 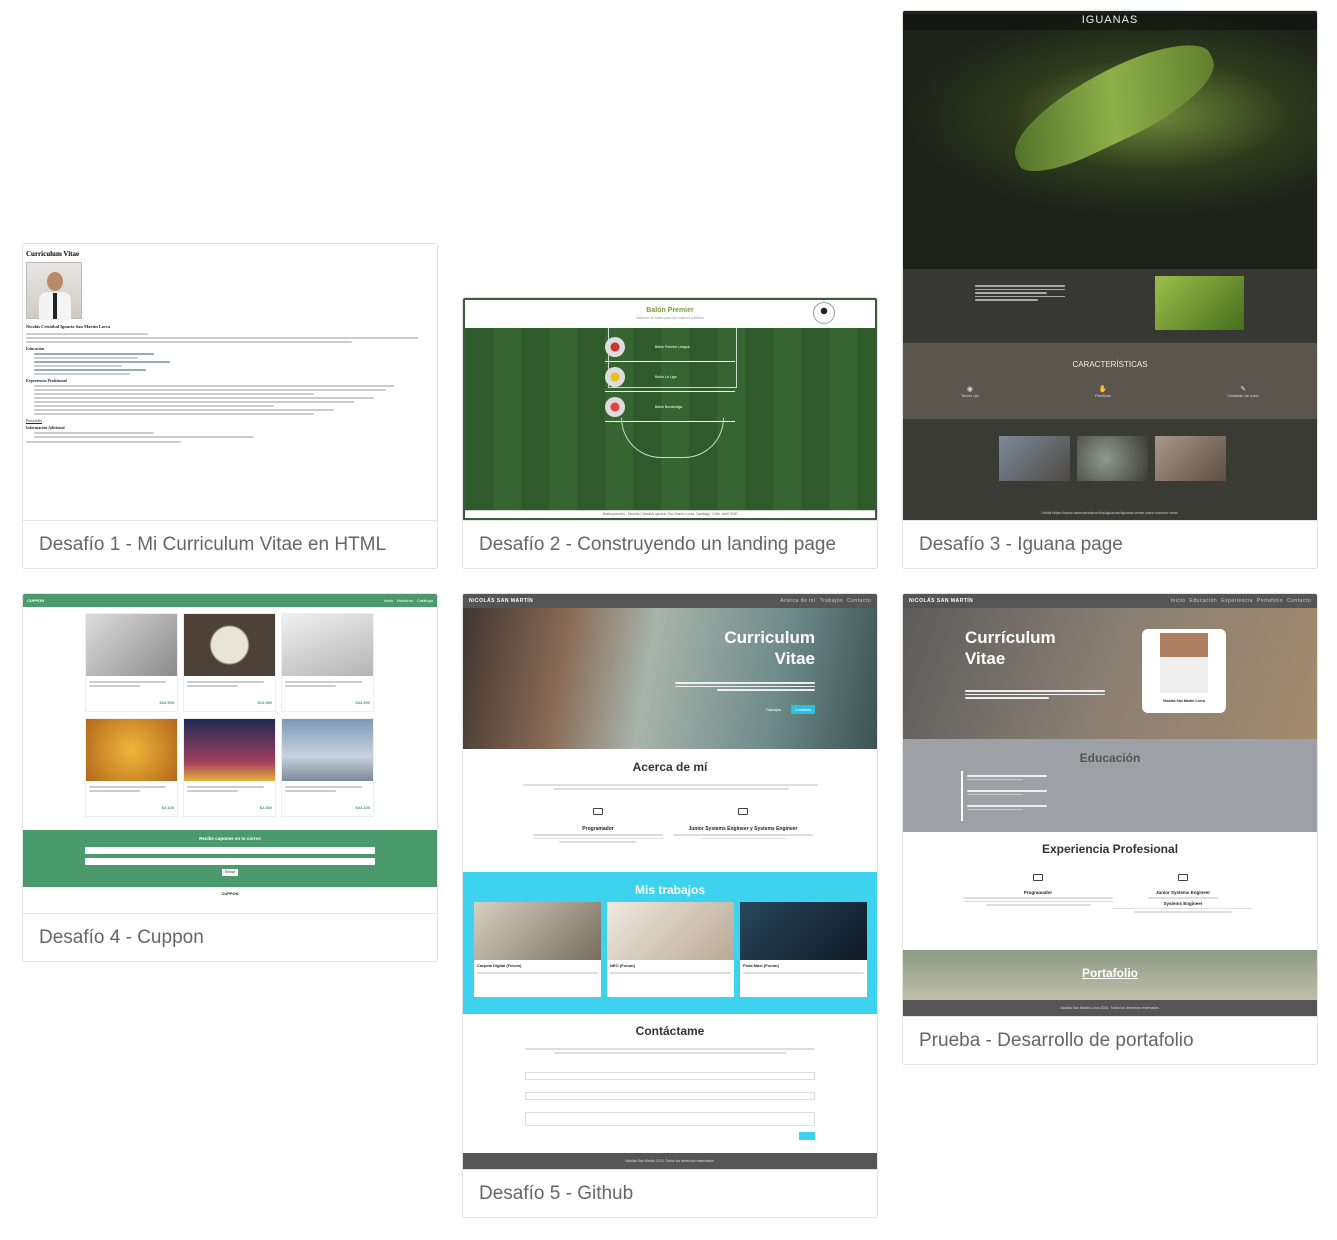 I want to click on card-caption: Desafío 3 - Iguana page, so click(x=1110, y=544).